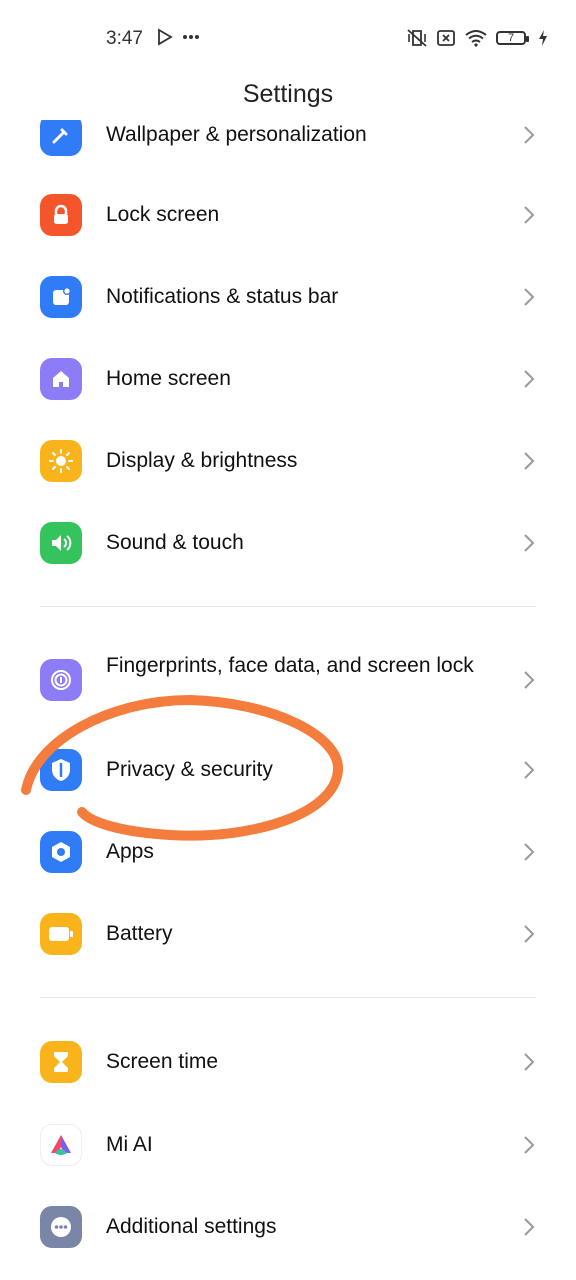 This screenshot has width=576, height=1280. I want to click on mi-ai-icon, so click(61, 1145).